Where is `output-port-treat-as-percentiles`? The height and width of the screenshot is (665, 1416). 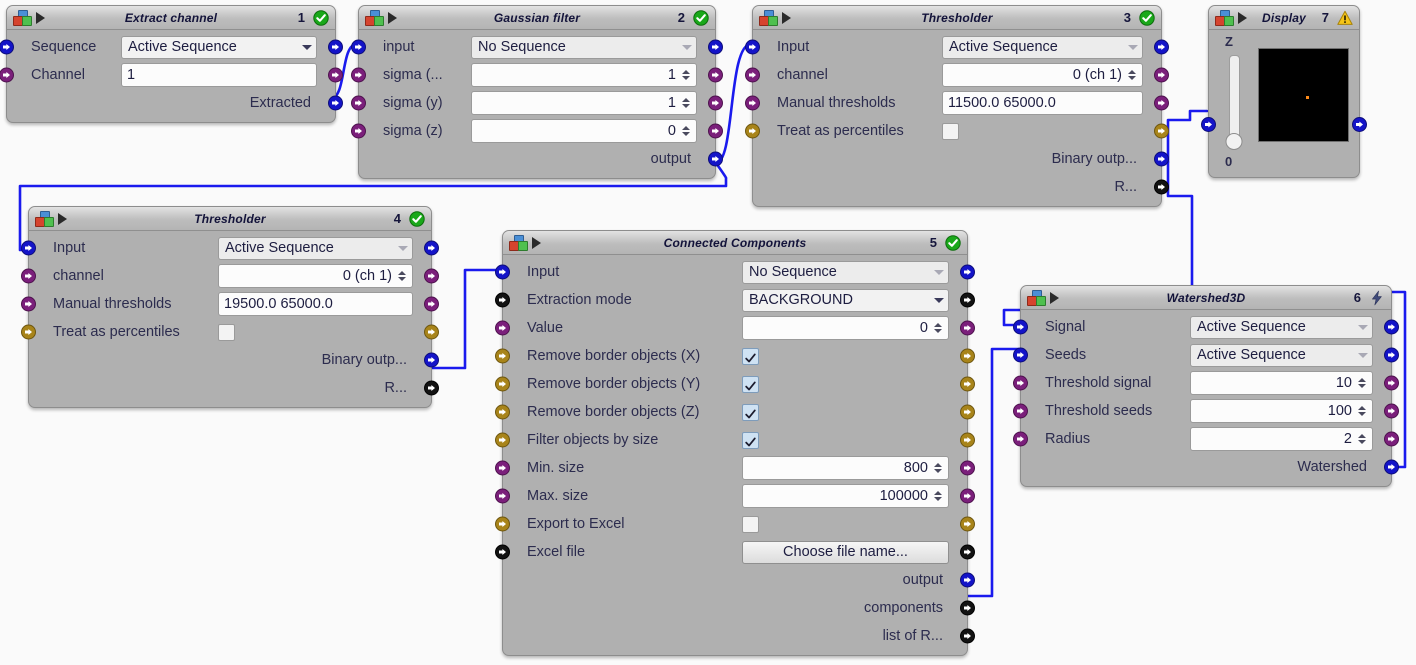 output-port-treat-as-percentiles is located at coordinates (431, 332).